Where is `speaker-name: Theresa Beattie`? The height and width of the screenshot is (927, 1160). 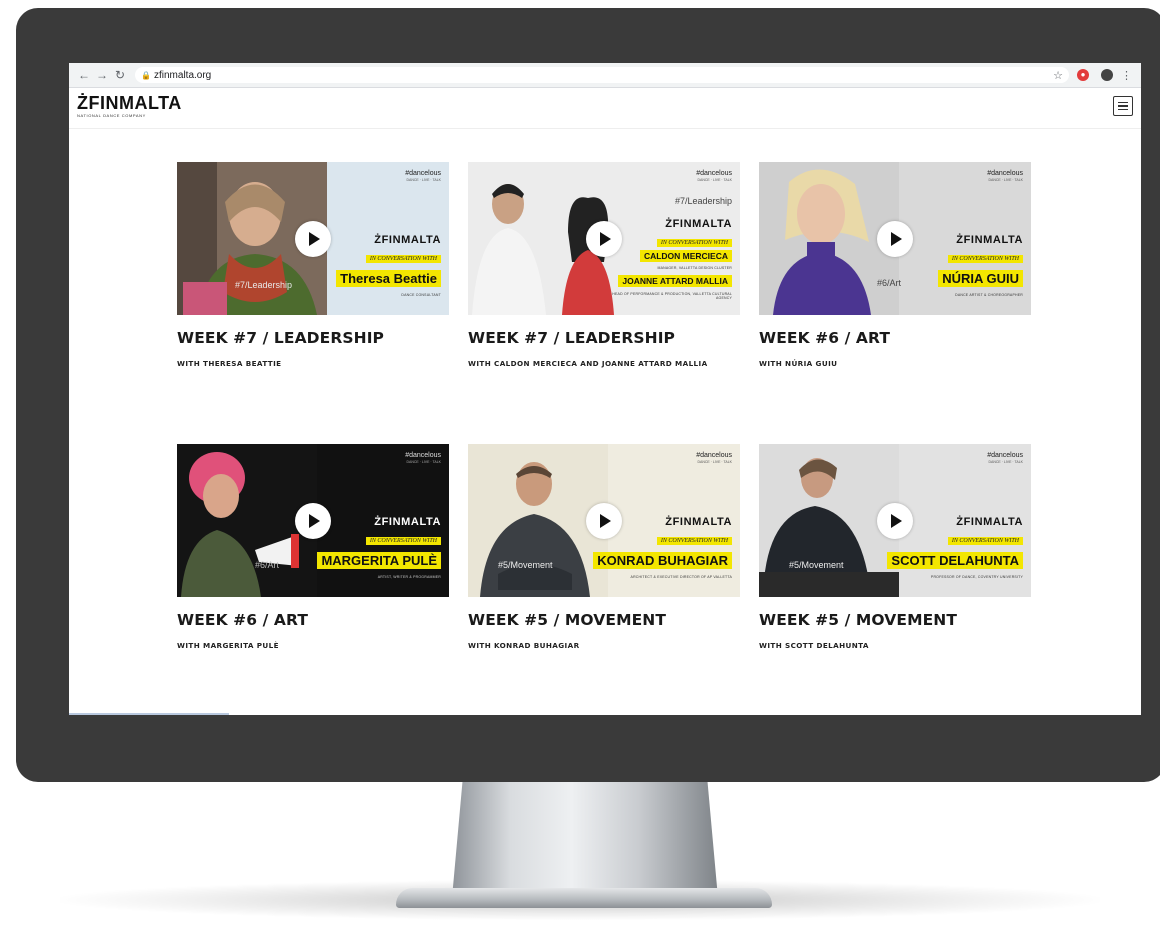
speaker-name: Theresa Beattie is located at coordinates (388, 278).